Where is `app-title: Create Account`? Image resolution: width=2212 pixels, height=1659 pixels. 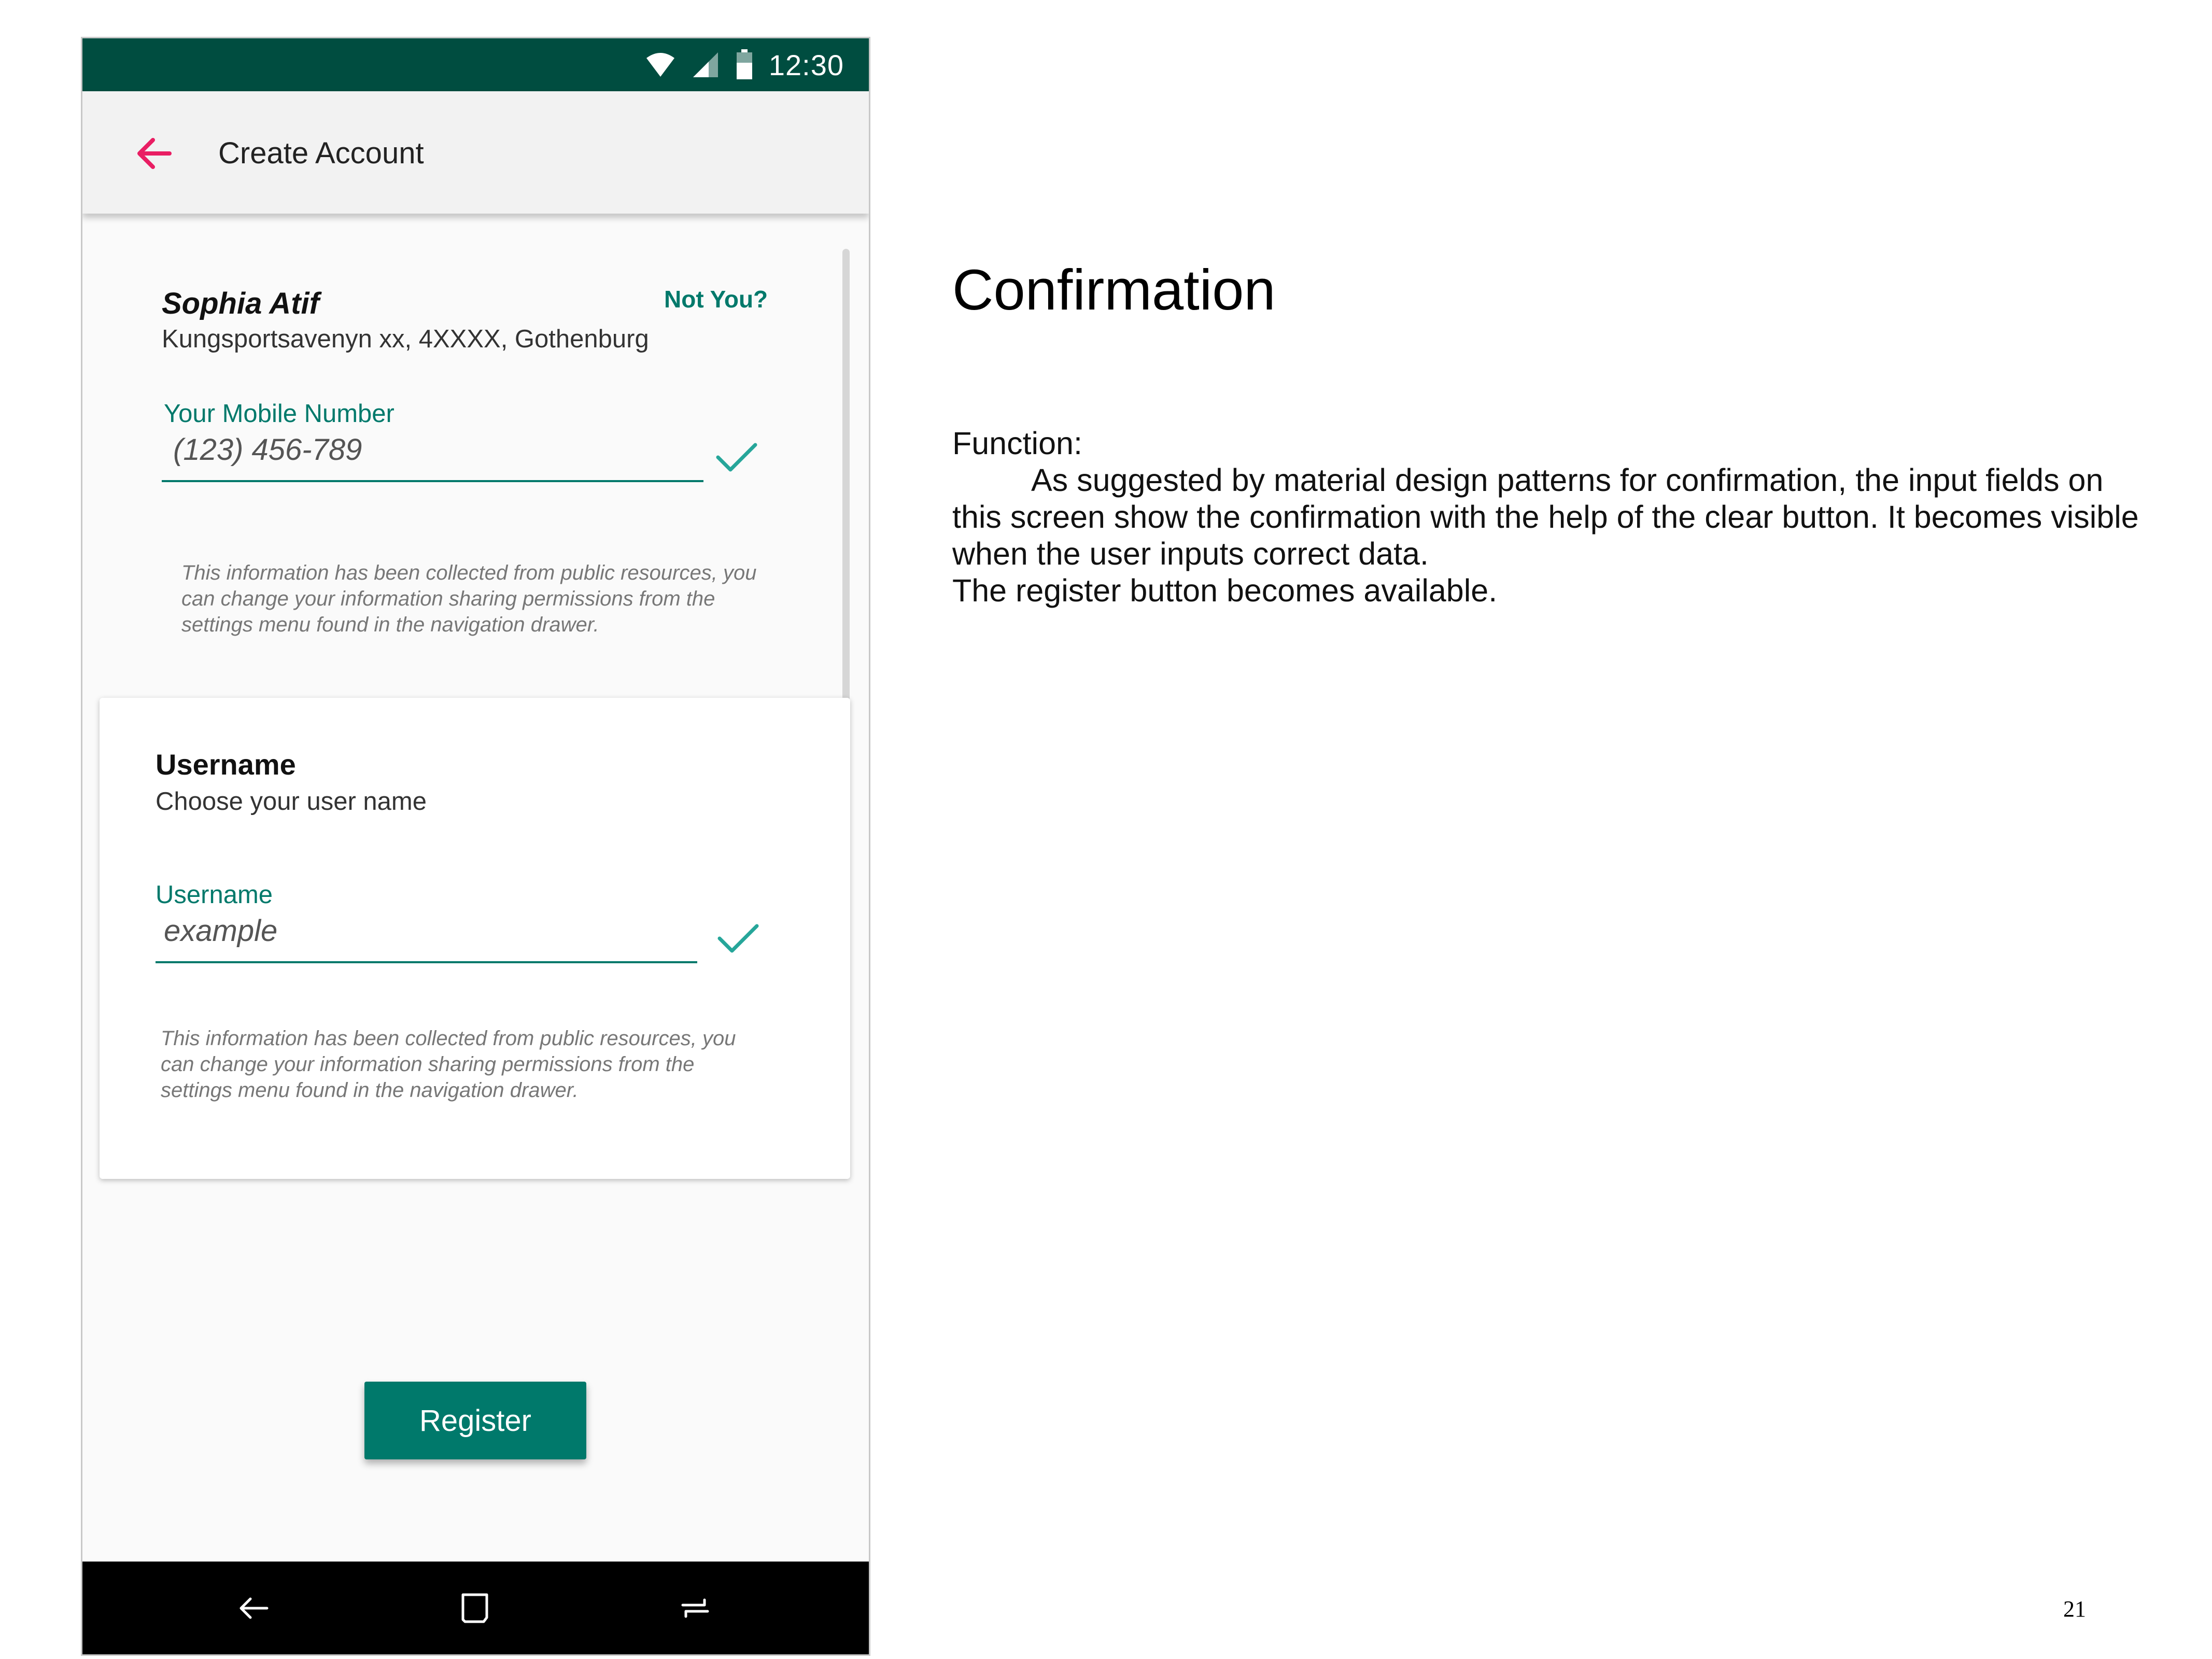
app-title: Create Account is located at coordinates (321, 153).